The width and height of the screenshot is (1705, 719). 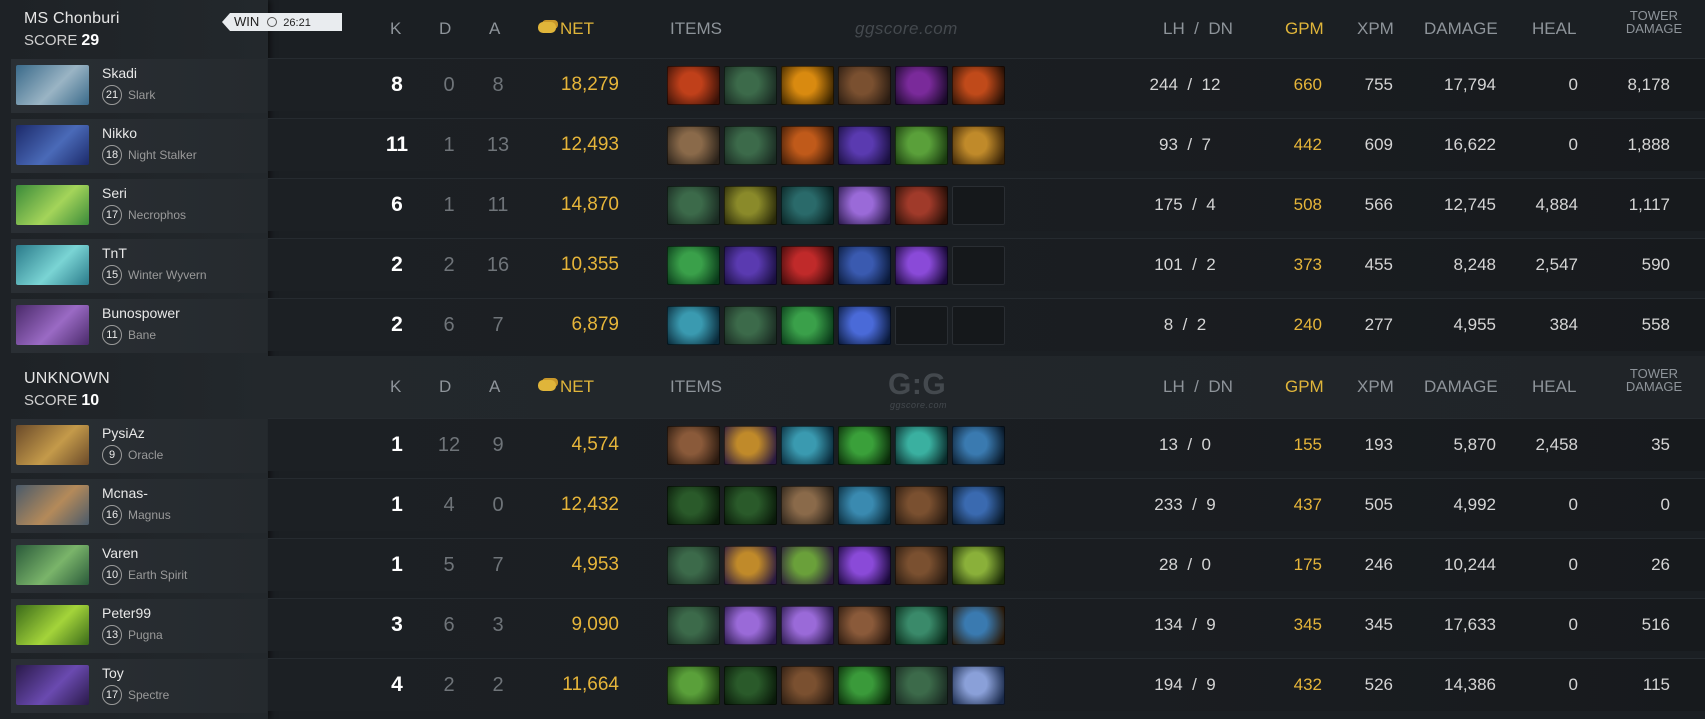 What do you see at coordinates (986, 324) in the screenshot?
I see `player-stats-row: 2 6 7 6,879 8 / 2 240 277 4,955 384 558` at bounding box center [986, 324].